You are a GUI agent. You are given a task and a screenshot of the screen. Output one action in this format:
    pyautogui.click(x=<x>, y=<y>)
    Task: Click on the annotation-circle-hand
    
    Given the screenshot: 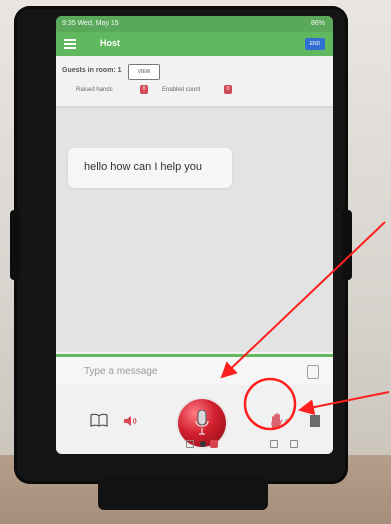 What is the action you would take?
    pyautogui.click(x=270, y=404)
    